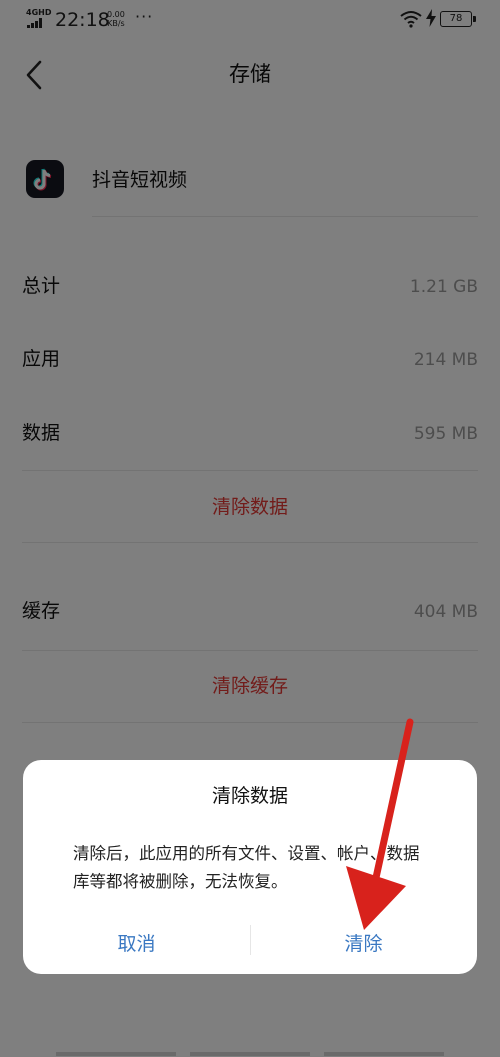 The height and width of the screenshot is (1057, 500). Describe the element at coordinates (136, 944) in the screenshot. I see `cancel-button: 取消` at that location.